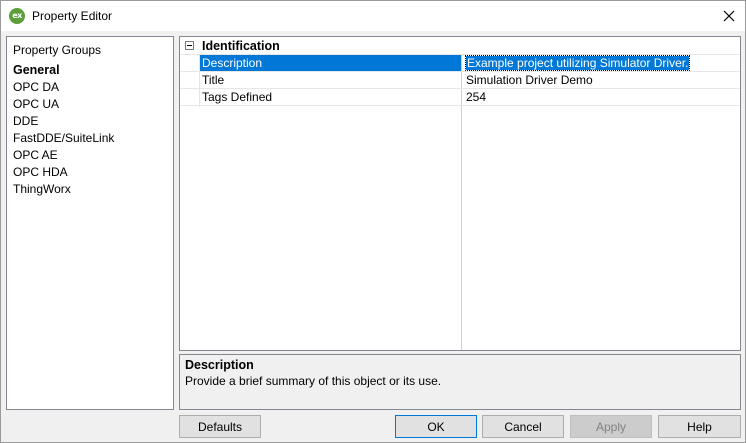 This screenshot has height=443, width=746. Describe the element at coordinates (220, 426) in the screenshot. I see `defaults-button: Defaults` at that location.